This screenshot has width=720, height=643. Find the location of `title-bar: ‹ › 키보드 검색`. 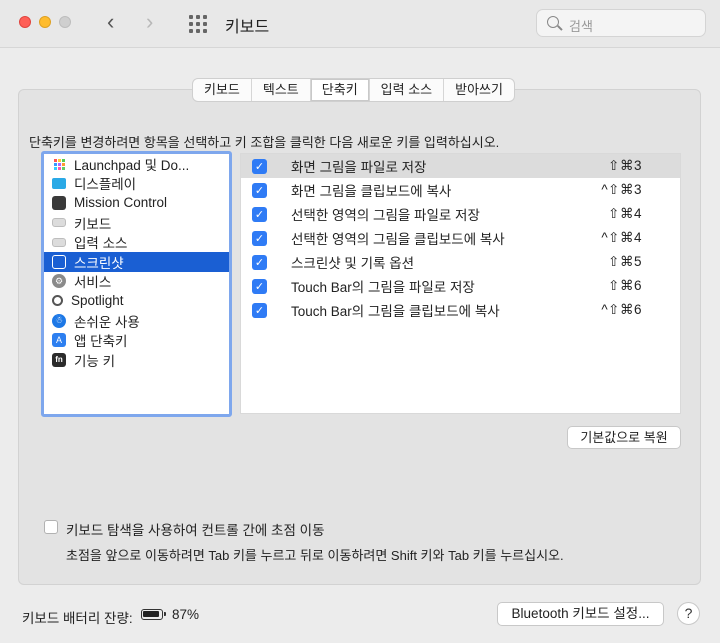

title-bar: ‹ › 키보드 검색 is located at coordinates (360, 24).